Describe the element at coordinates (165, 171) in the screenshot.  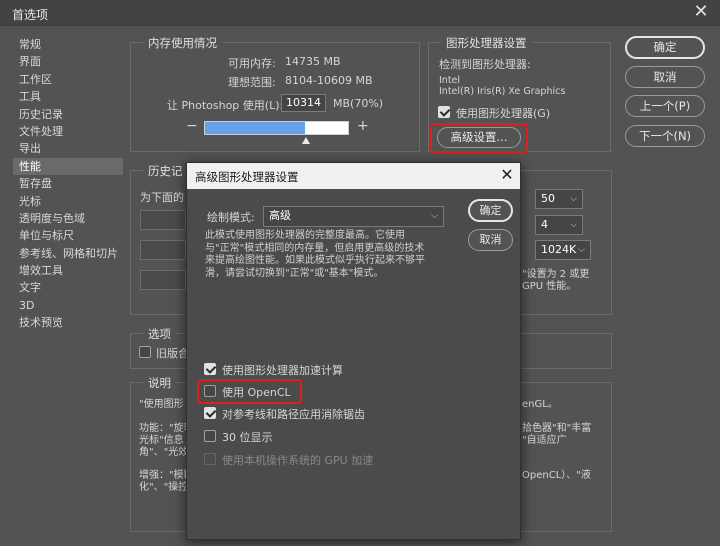
I see `history-cache-title: 历史记` at that location.